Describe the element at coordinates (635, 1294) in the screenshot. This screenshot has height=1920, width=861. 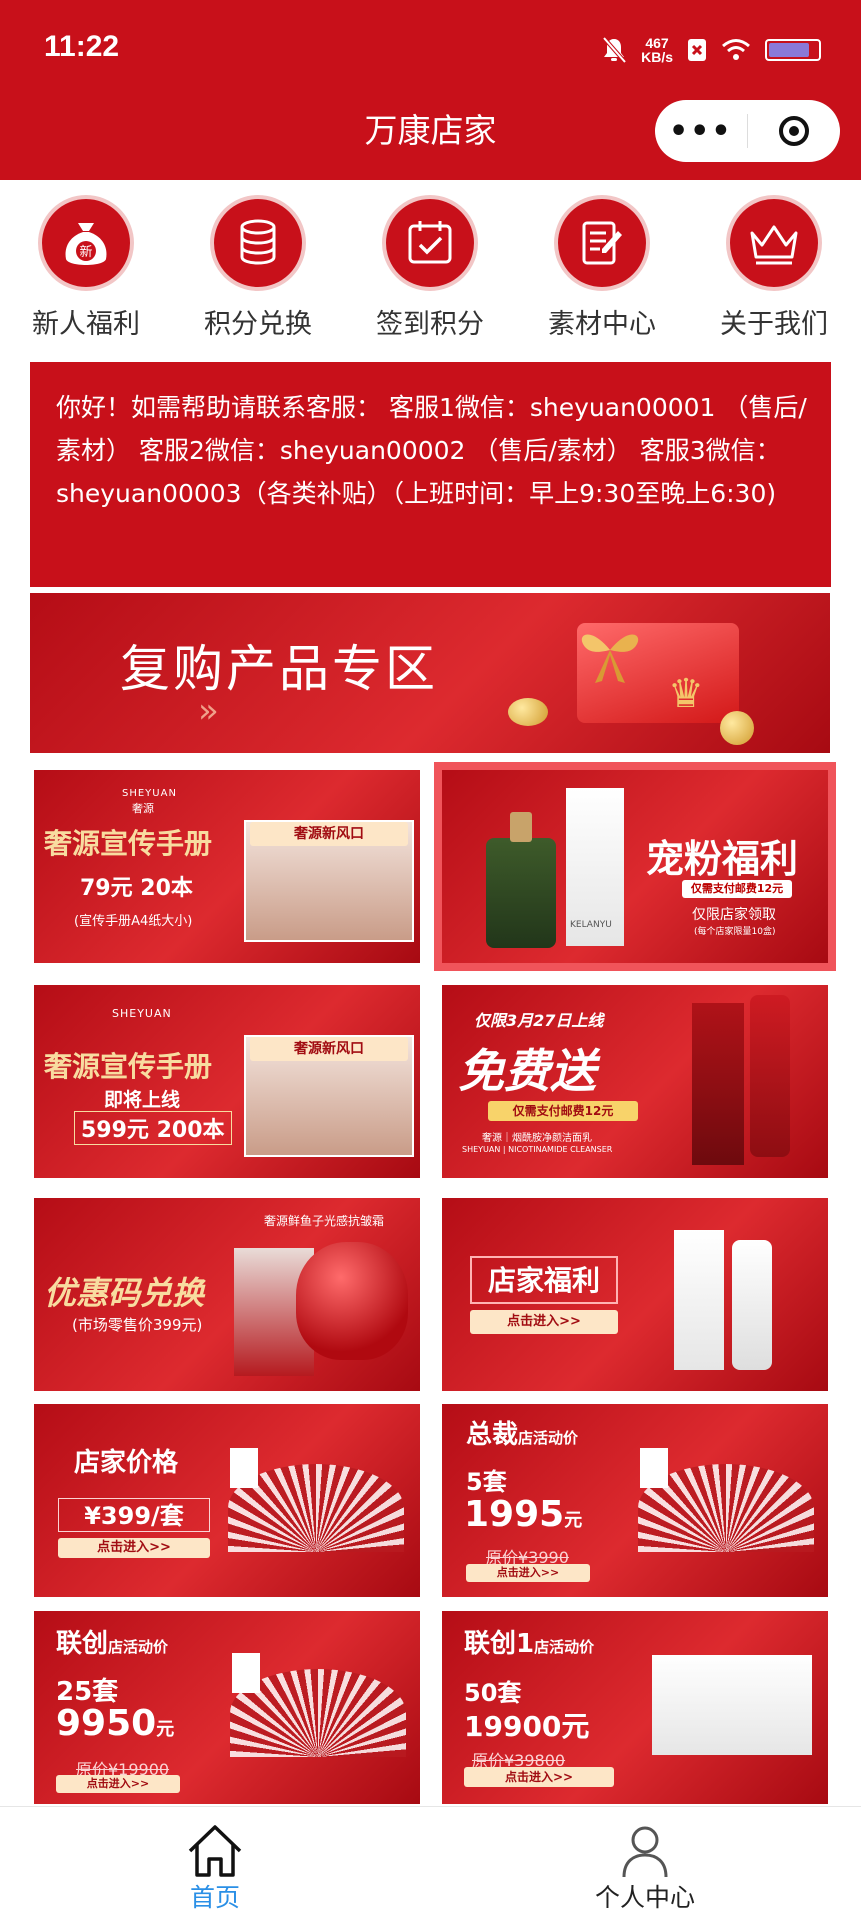
I see `banner-store-benefit: 店家福利 点击进入>>` at that location.